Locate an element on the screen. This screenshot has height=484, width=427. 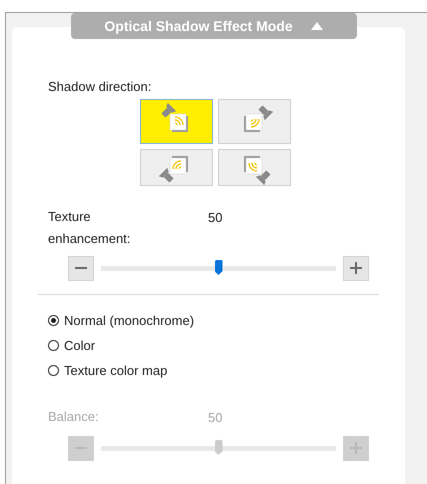
radio-option: Normal (monochrome) is located at coordinates (208, 320).